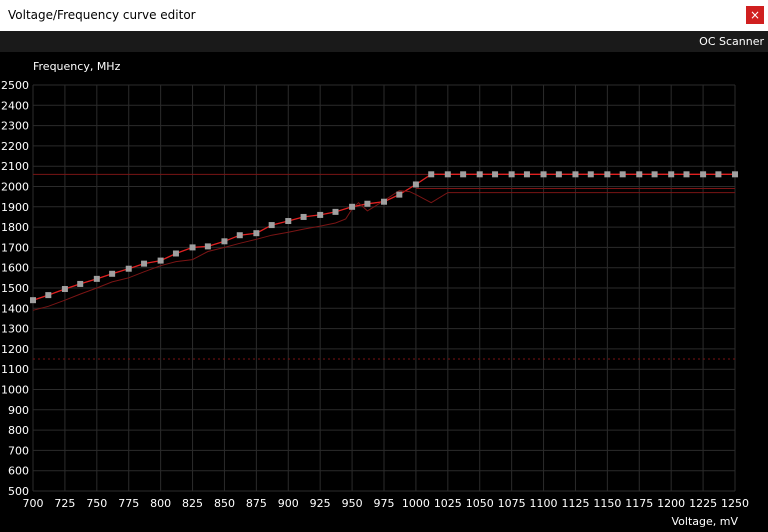 This screenshot has width=768, height=532. What do you see at coordinates (15, 146) in the screenshot?
I see `y-tick-label: 2200` at bounding box center [15, 146].